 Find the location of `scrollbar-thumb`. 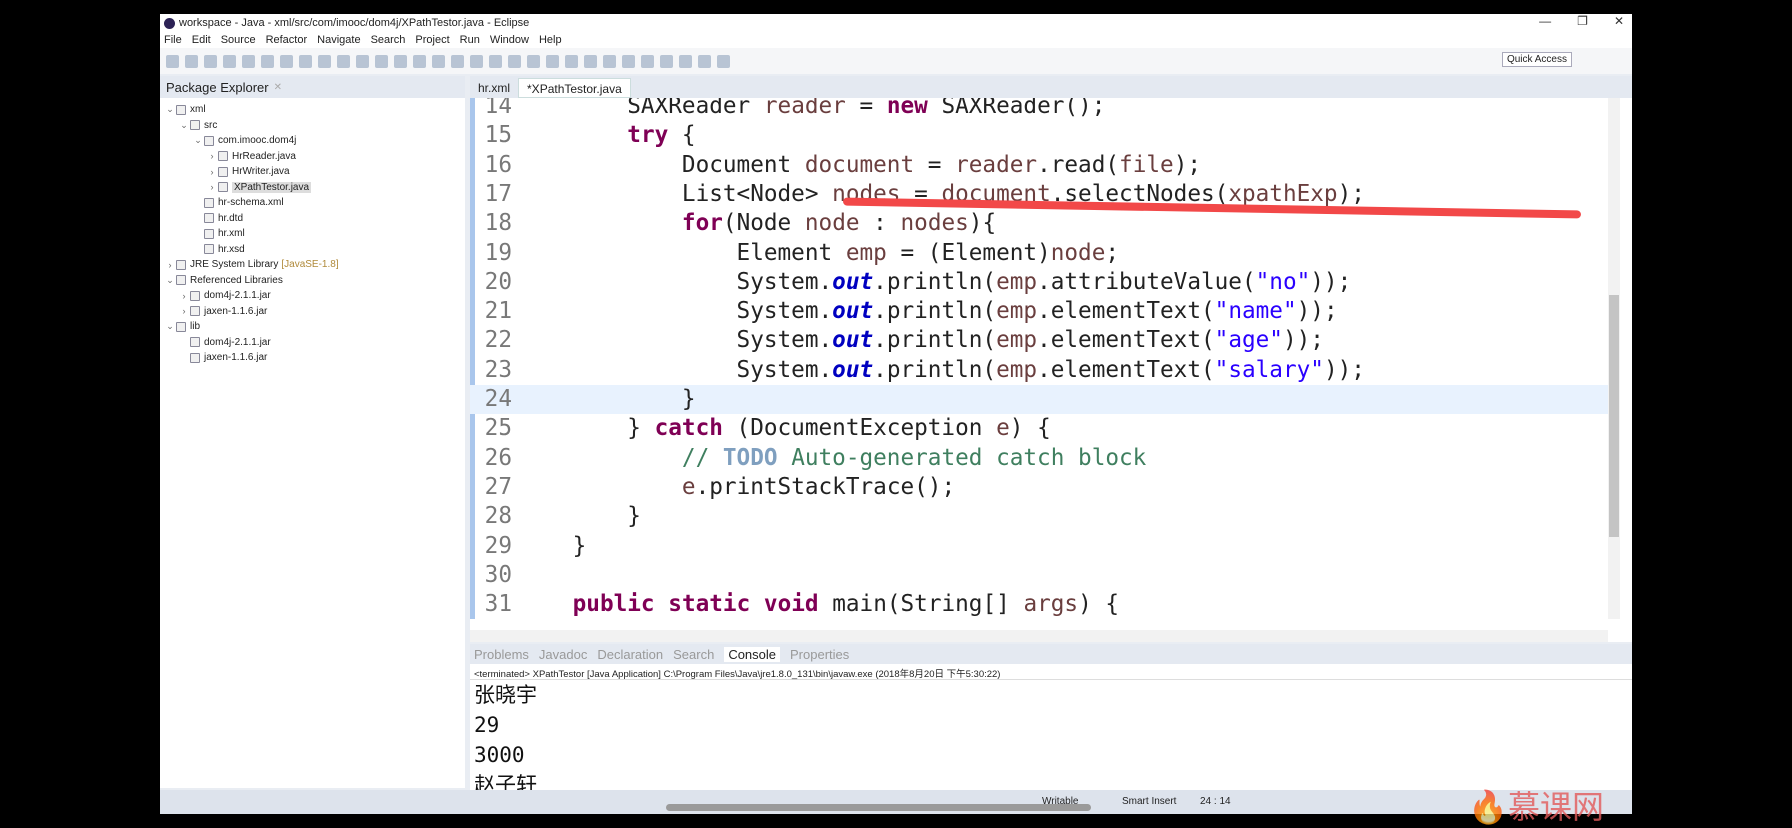

scrollbar-thumb is located at coordinates (1614, 416).